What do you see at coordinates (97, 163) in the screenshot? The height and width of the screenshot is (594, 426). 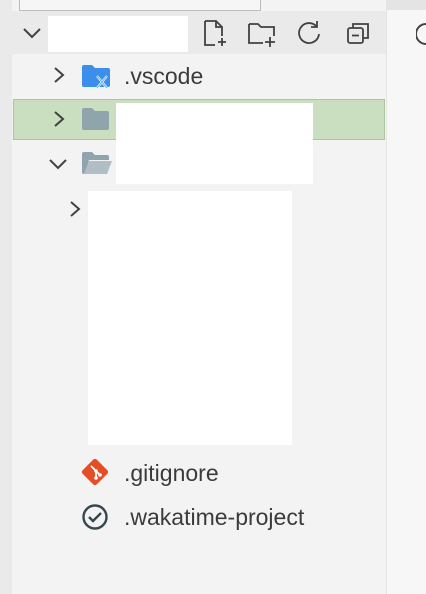 I see `folder-open-icon` at bounding box center [97, 163].